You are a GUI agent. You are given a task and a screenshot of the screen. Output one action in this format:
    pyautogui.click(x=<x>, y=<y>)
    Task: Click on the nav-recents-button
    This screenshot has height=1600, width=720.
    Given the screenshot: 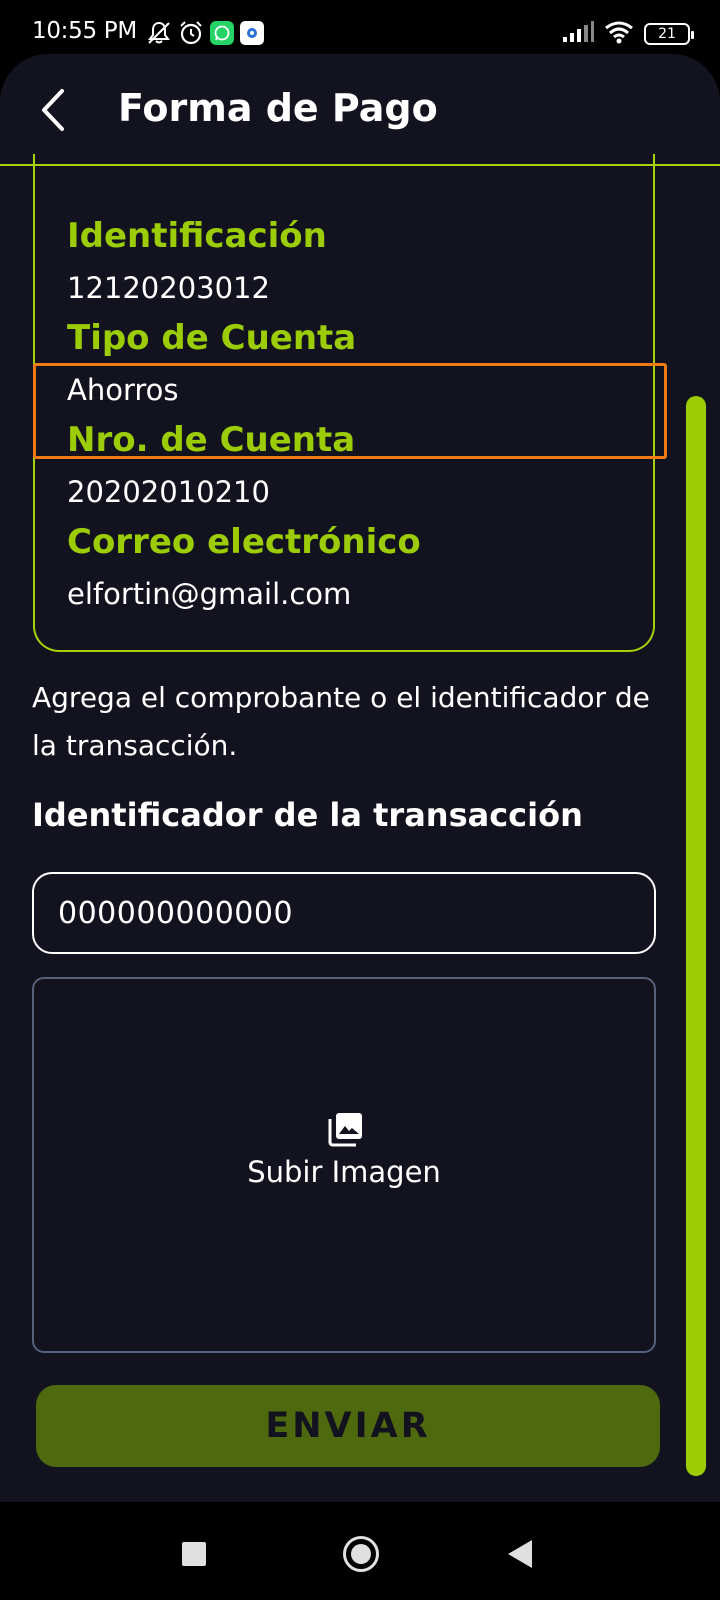 What is the action you would take?
    pyautogui.click(x=194, y=1554)
    